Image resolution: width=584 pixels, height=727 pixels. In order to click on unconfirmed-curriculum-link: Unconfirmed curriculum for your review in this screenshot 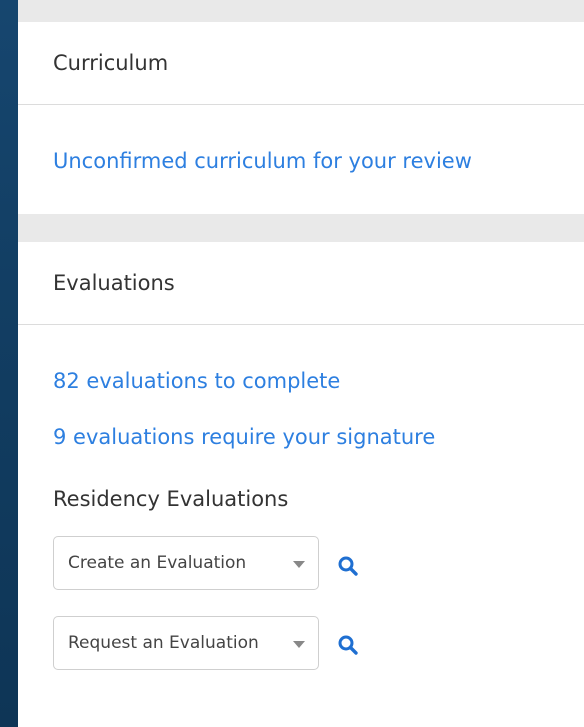, I will do `click(262, 161)`.